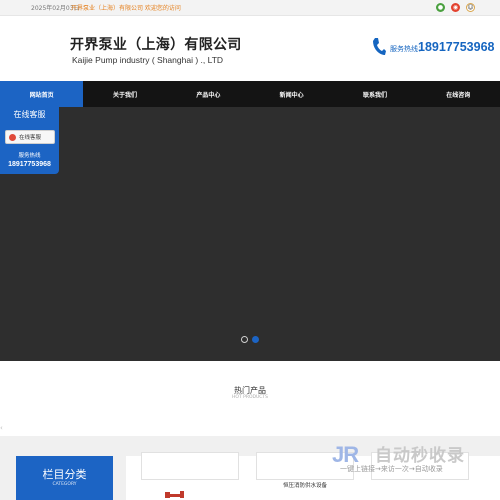 The height and width of the screenshot is (500, 500). What do you see at coordinates (156, 44) in the screenshot?
I see `company-name-cn: 开界泵业（上海）有限公司` at bounding box center [156, 44].